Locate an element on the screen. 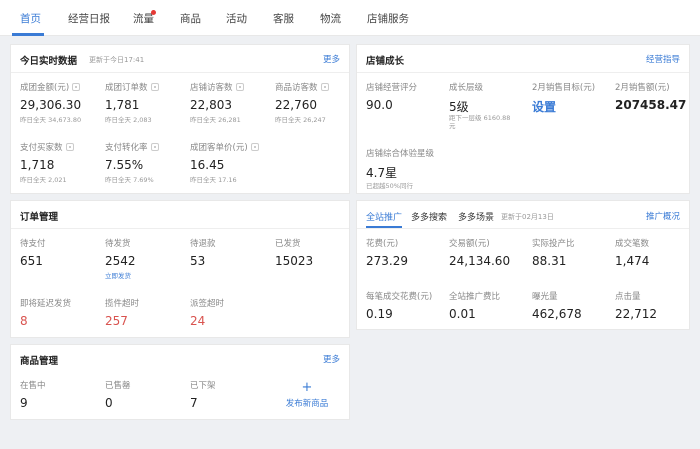 This screenshot has width=700, height=449. metric-sales-target: 2月销售目标(元) 设置 is located at coordinates (574, 98).